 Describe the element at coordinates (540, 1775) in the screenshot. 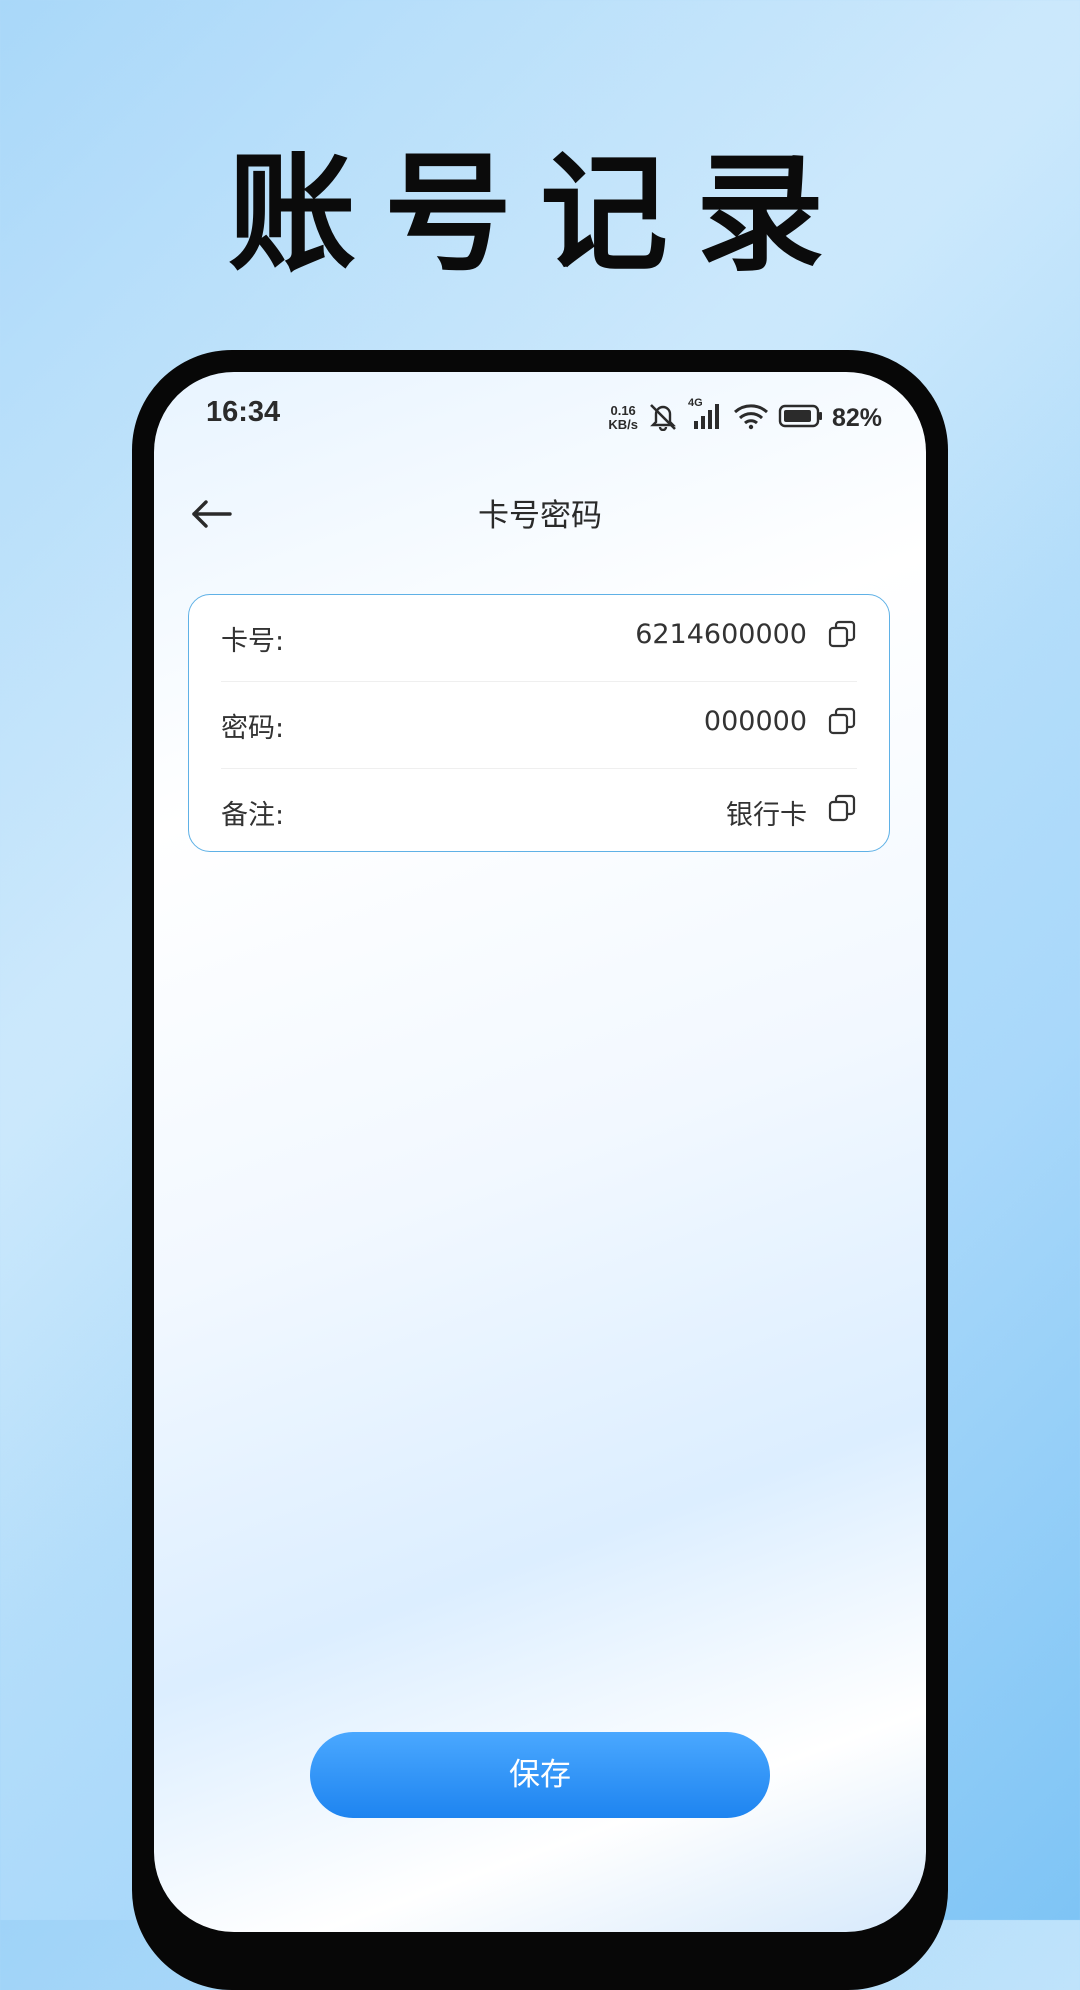

I see `save-button: 保存` at that location.